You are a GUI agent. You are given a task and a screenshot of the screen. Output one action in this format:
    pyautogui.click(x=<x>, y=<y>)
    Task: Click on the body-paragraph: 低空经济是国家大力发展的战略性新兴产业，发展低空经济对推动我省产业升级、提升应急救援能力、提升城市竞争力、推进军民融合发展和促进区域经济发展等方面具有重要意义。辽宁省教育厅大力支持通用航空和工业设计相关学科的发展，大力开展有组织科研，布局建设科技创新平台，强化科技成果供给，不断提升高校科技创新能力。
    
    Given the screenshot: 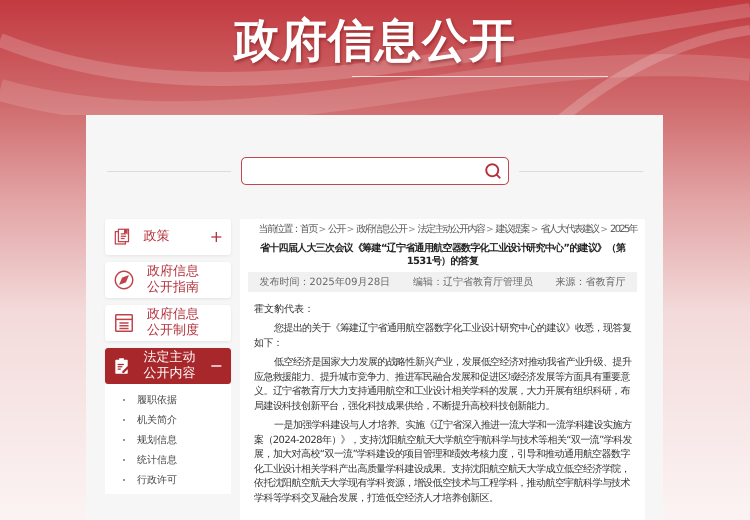 What is the action you would take?
    pyautogui.click(x=442, y=385)
    